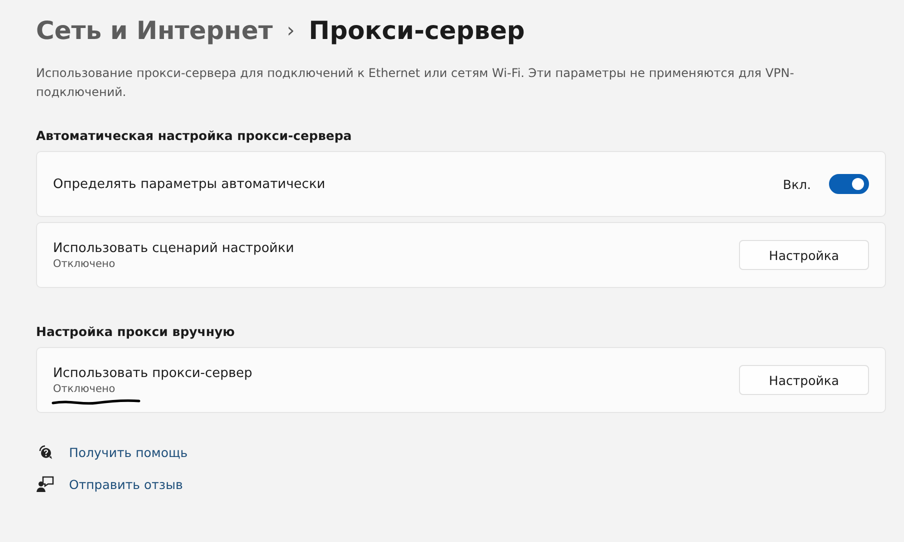 Image resolution: width=904 pixels, height=542 pixels. What do you see at coordinates (194, 135) in the screenshot?
I see `section-heading: Автоматическая настройка прокси-сервера` at bounding box center [194, 135].